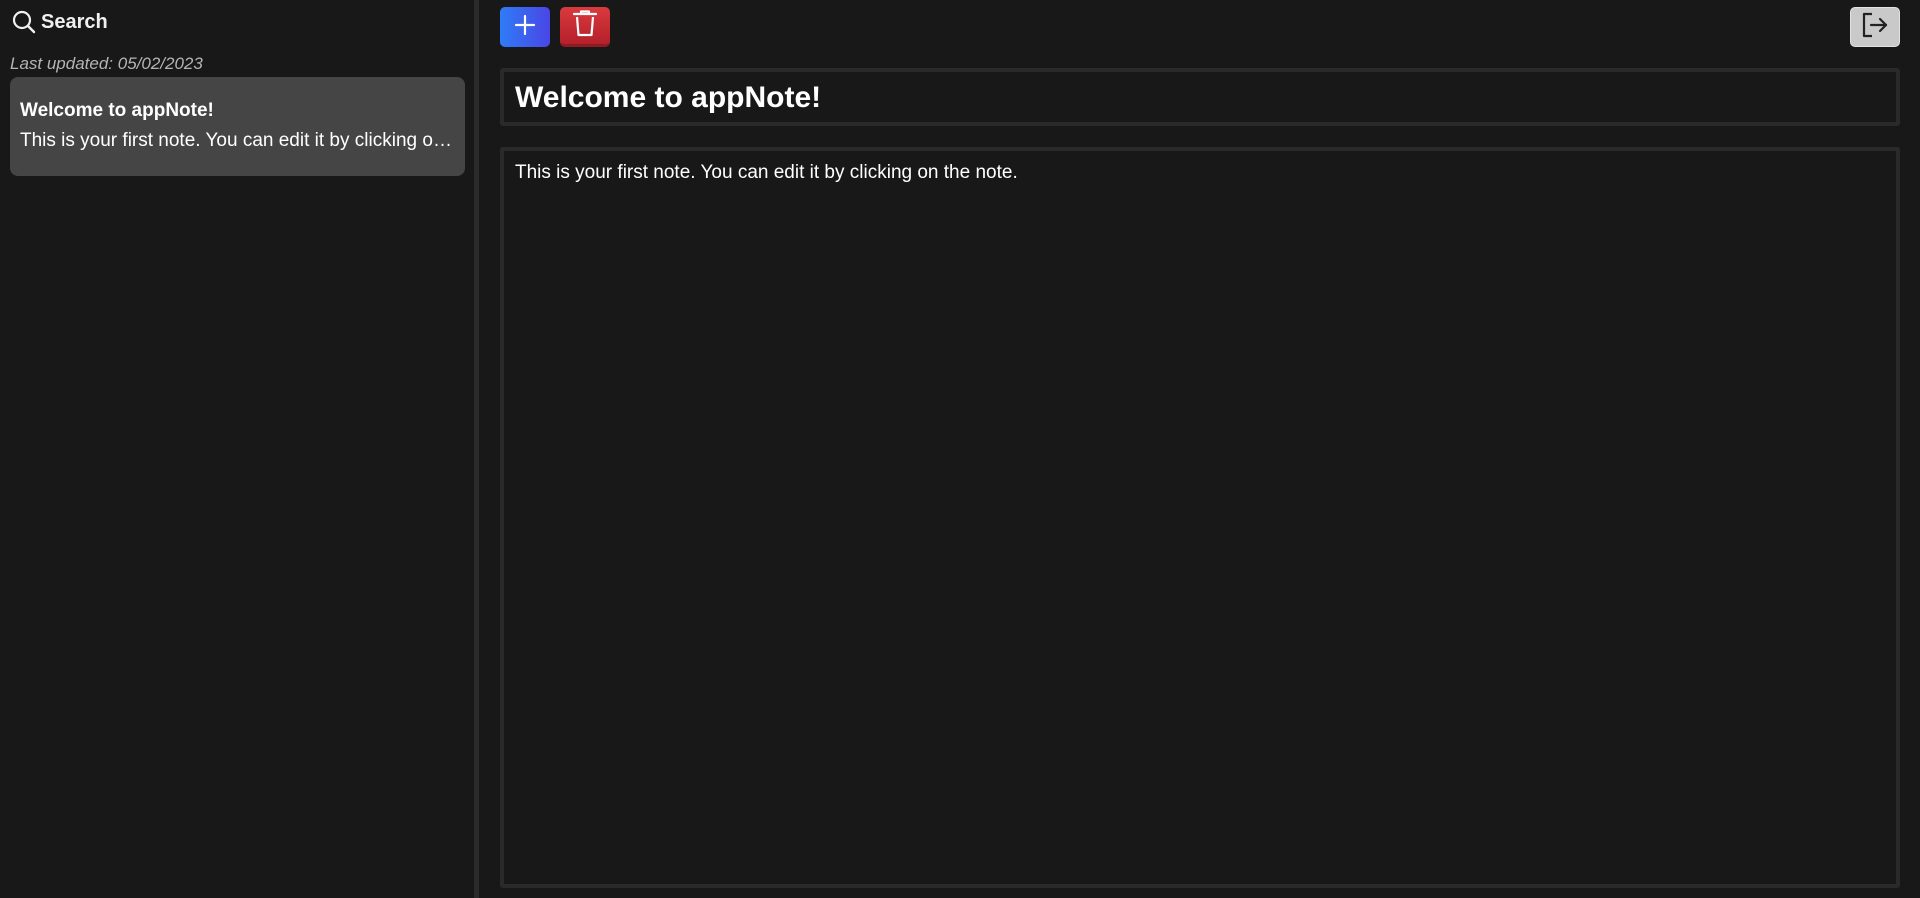 The height and width of the screenshot is (898, 1920). Describe the element at coordinates (74, 21) in the screenshot. I see `search-label: Search` at that location.